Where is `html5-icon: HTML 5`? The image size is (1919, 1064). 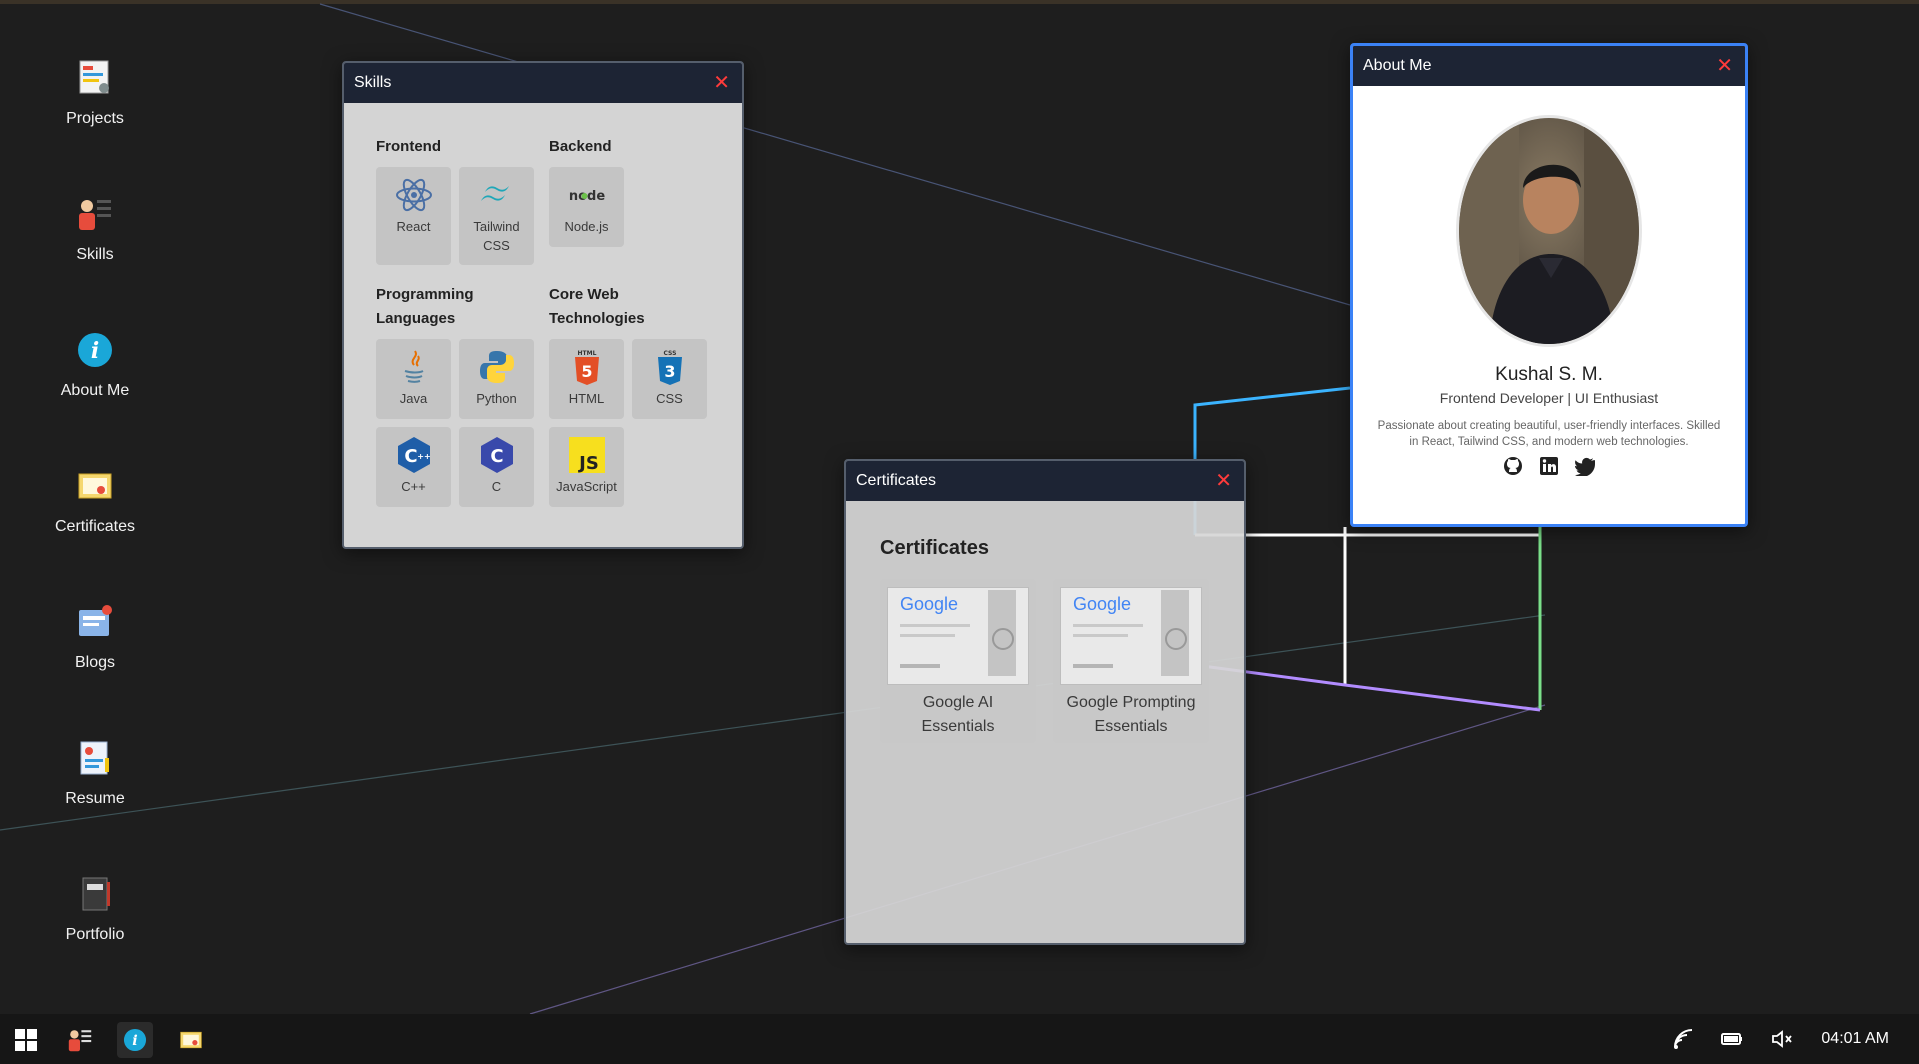
html5-icon: HTML 5 is located at coordinates (586, 367).